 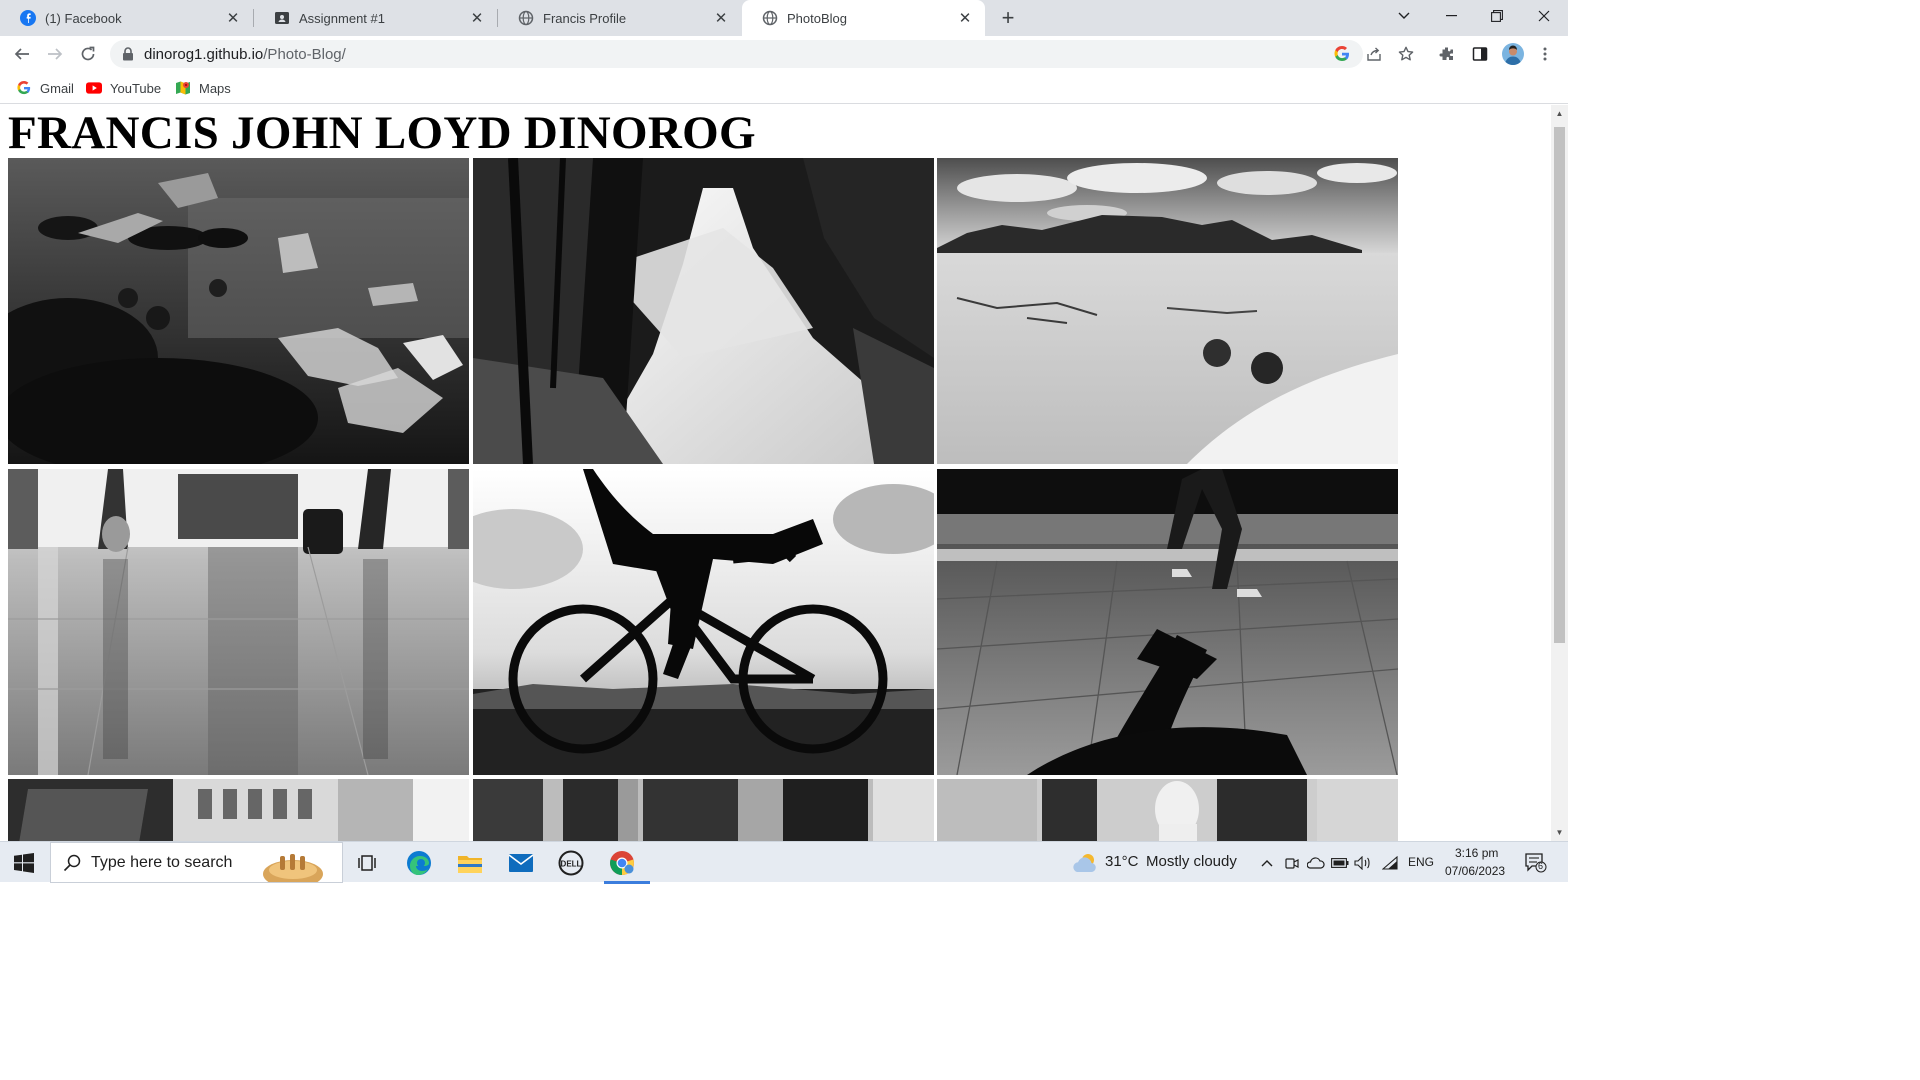 I want to click on bookmark-label: Maps, so click(x=215, y=88).